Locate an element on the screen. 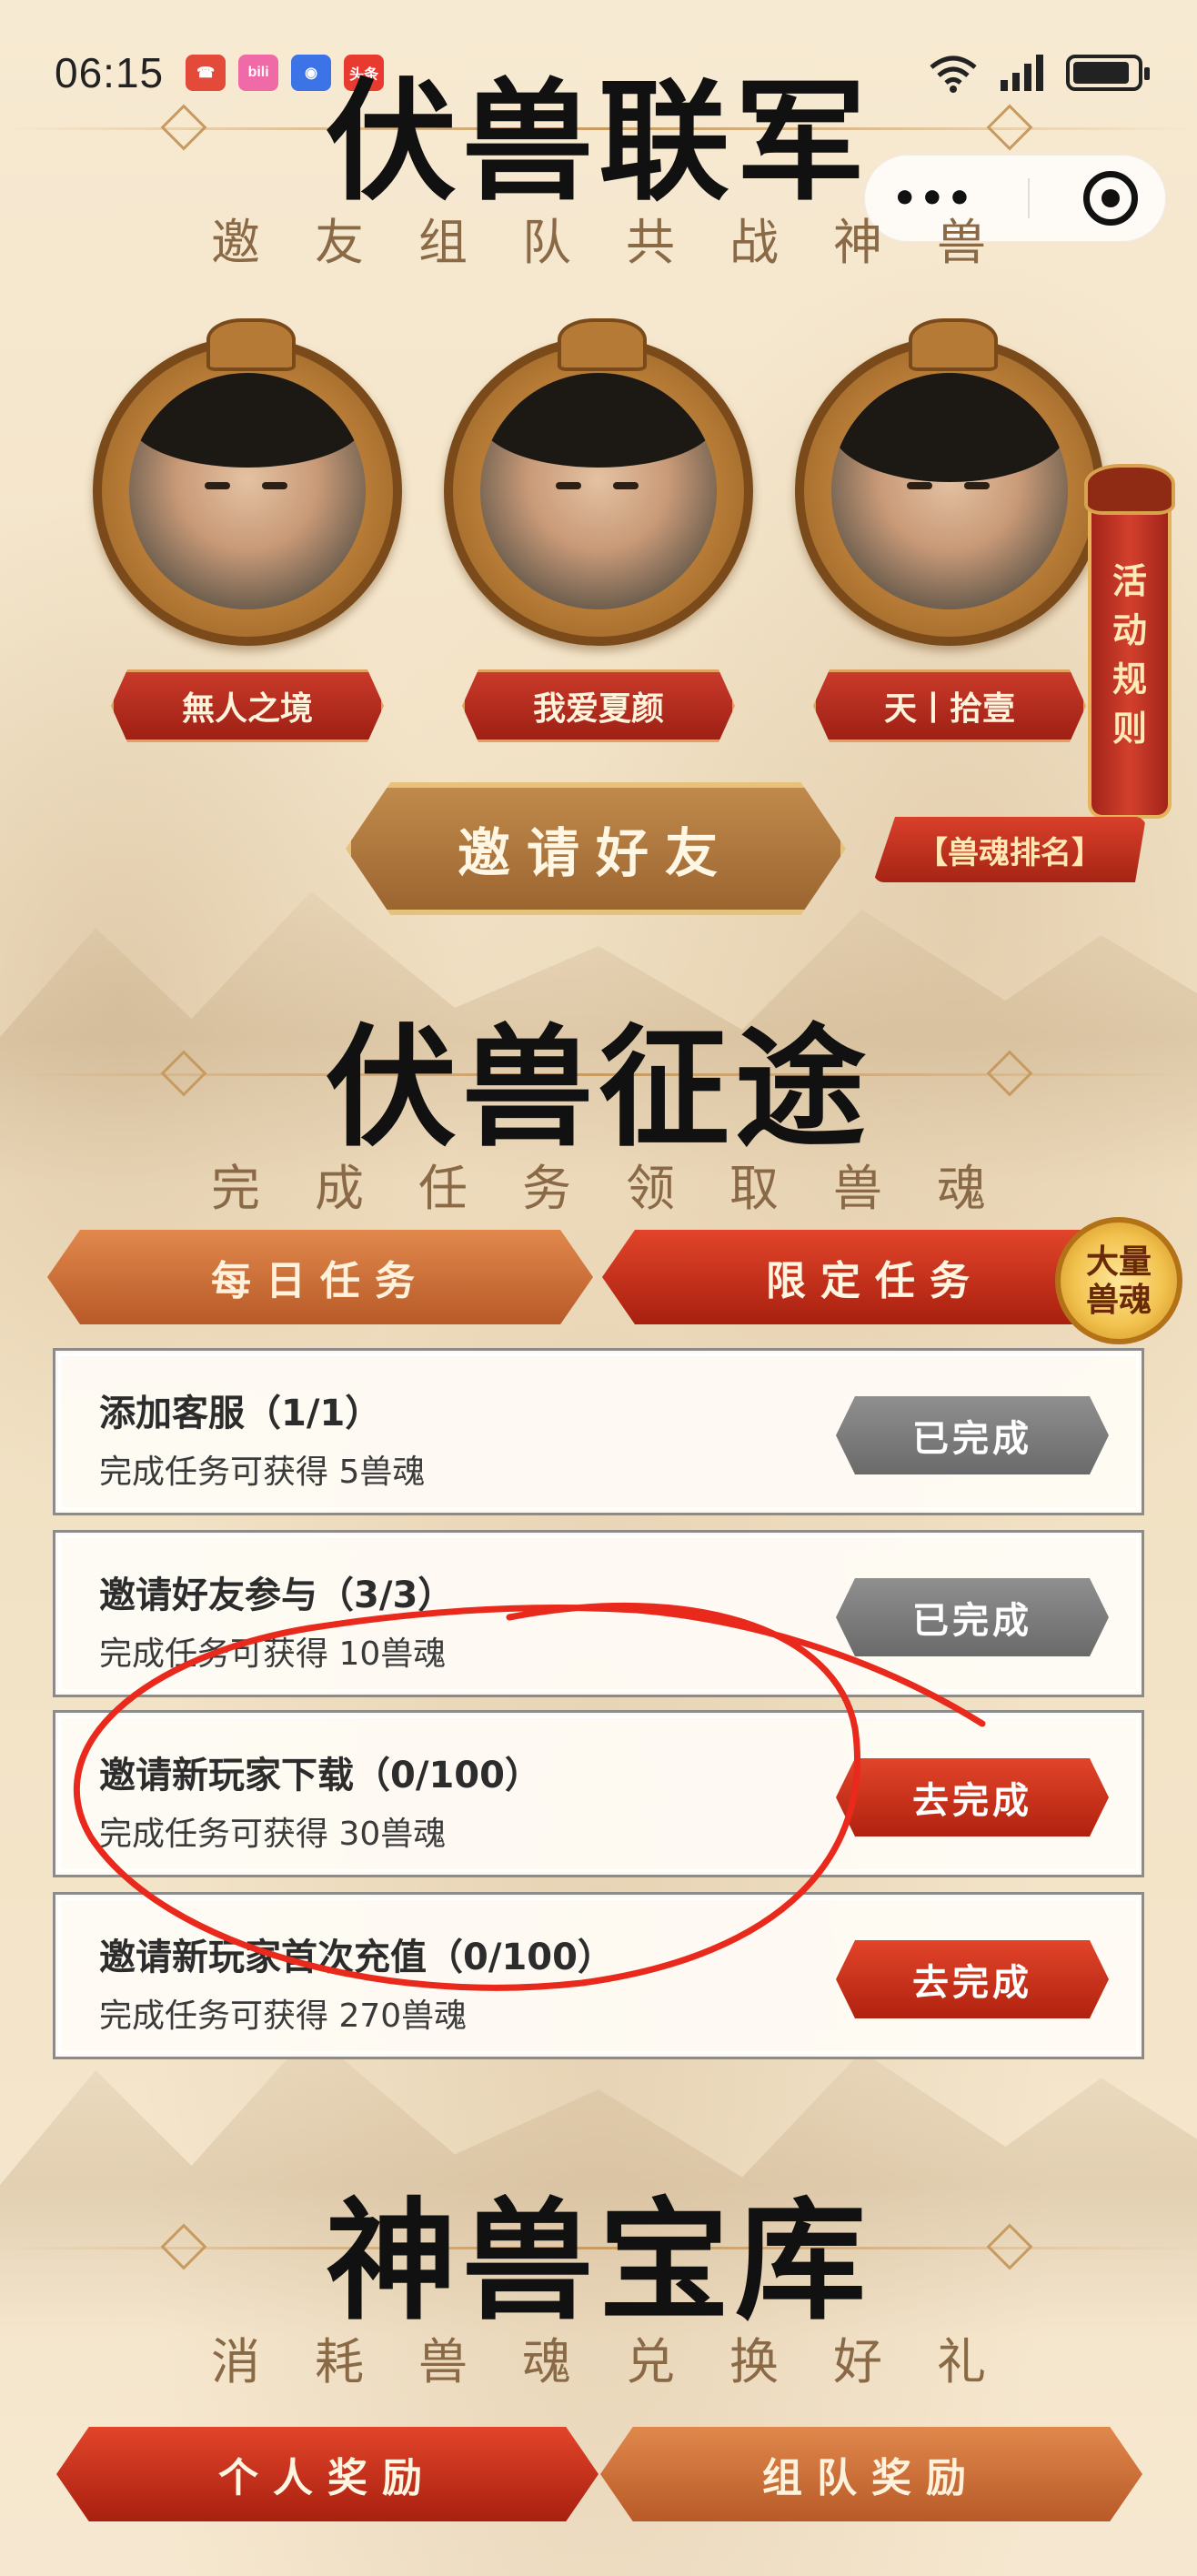 This screenshot has height=2576, width=1197. section-subtitle-journey: 完成任务领取兽魂 is located at coordinates (626, 1188).